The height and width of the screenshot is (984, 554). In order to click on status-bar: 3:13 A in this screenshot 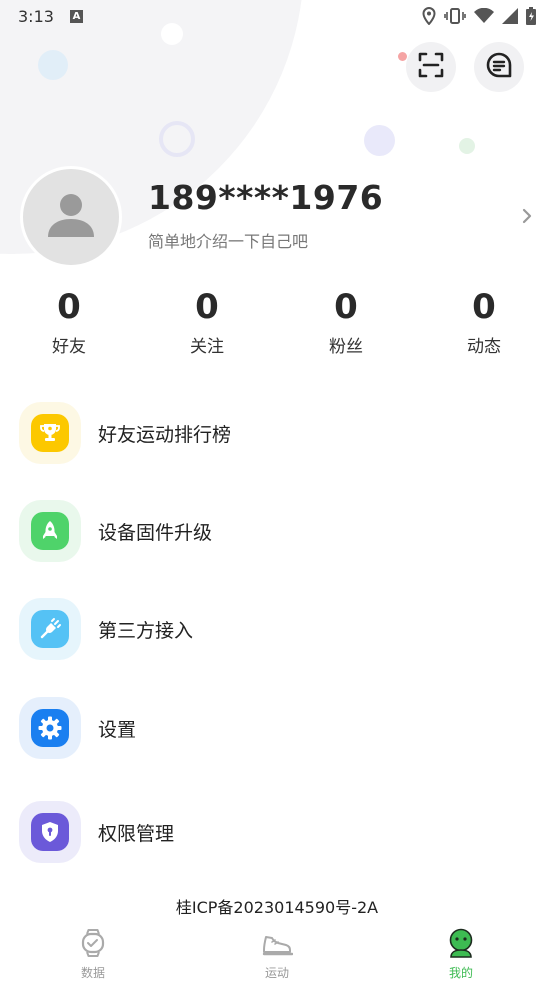, I will do `click(277, 16)`.